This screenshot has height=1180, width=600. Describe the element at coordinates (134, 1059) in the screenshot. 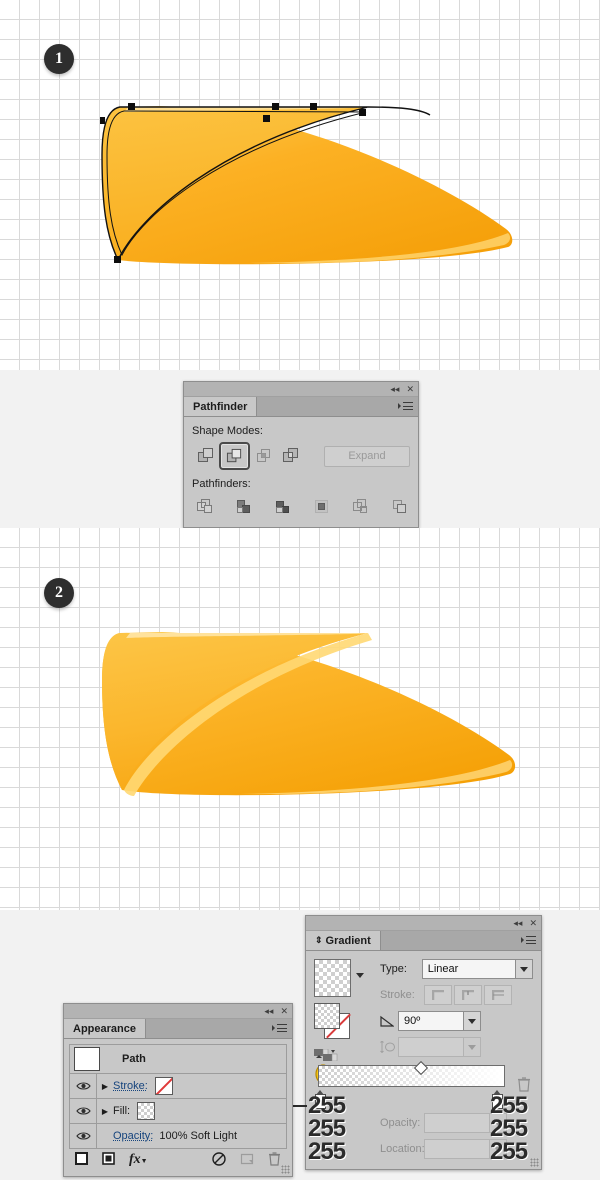

I see `object-type-label: Path` at that location.